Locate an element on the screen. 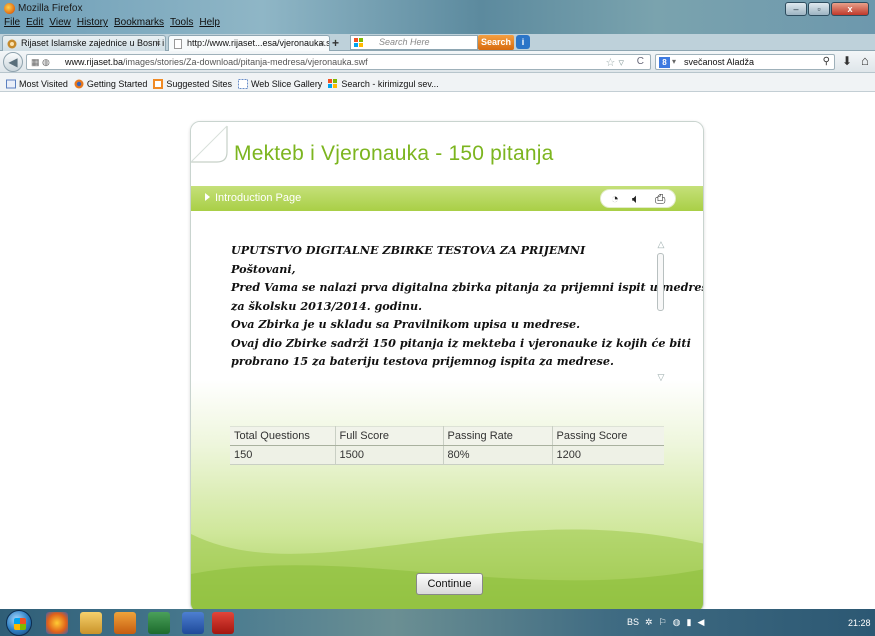 This screenshot has height=636, width=875. bookmark-suggested-sites: Suggested Sites is located at coordinates (192, 83).